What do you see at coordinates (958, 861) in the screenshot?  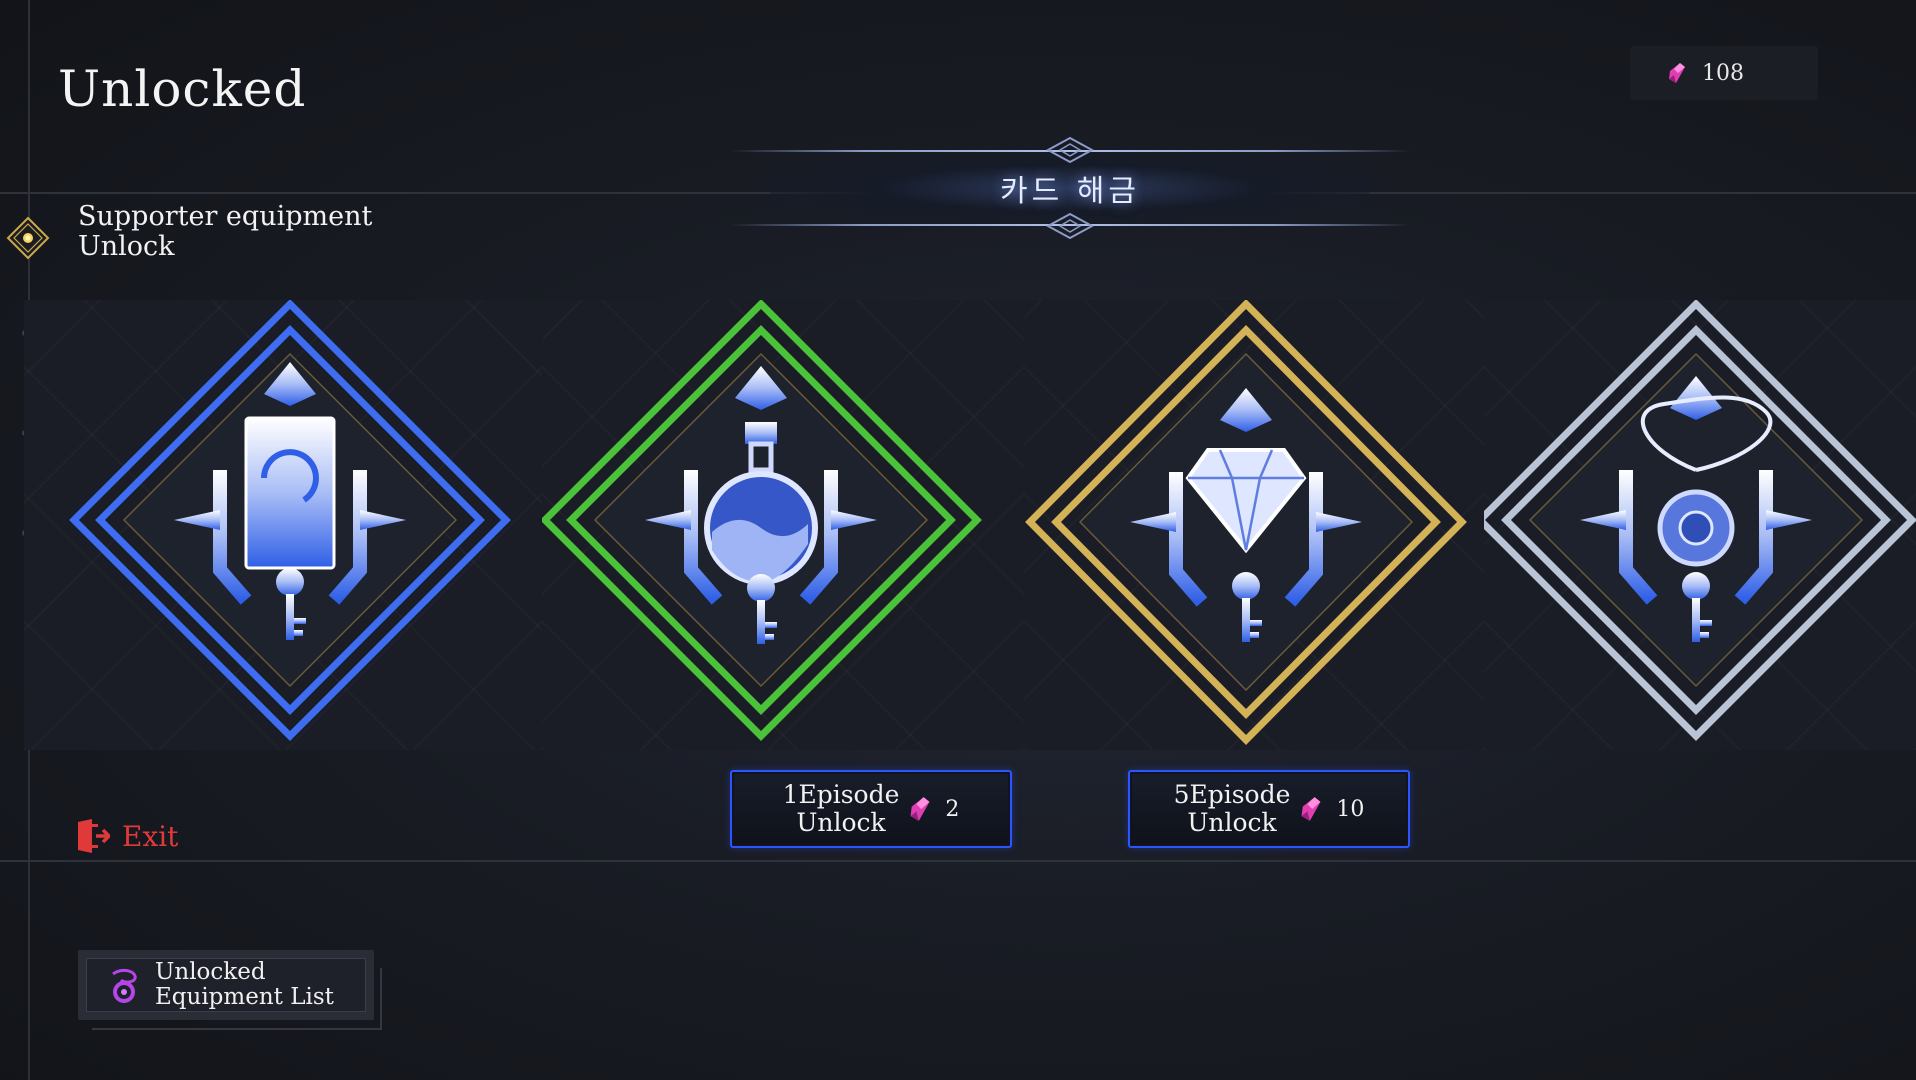 I see `frame-line-bottom` at bounding box center [958, 861].